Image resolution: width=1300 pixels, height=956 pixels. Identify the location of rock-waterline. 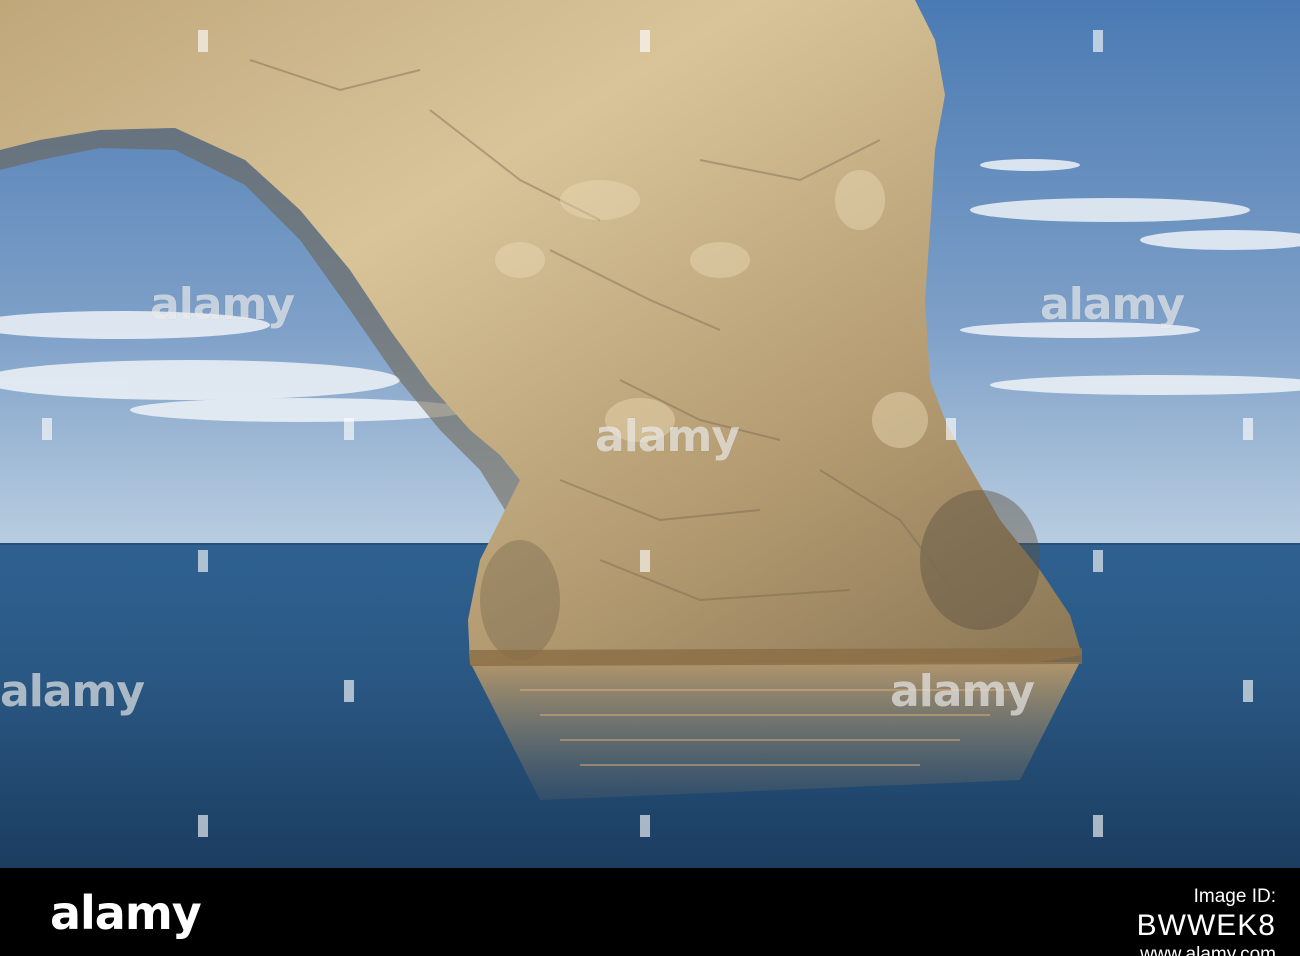
(776, 657).